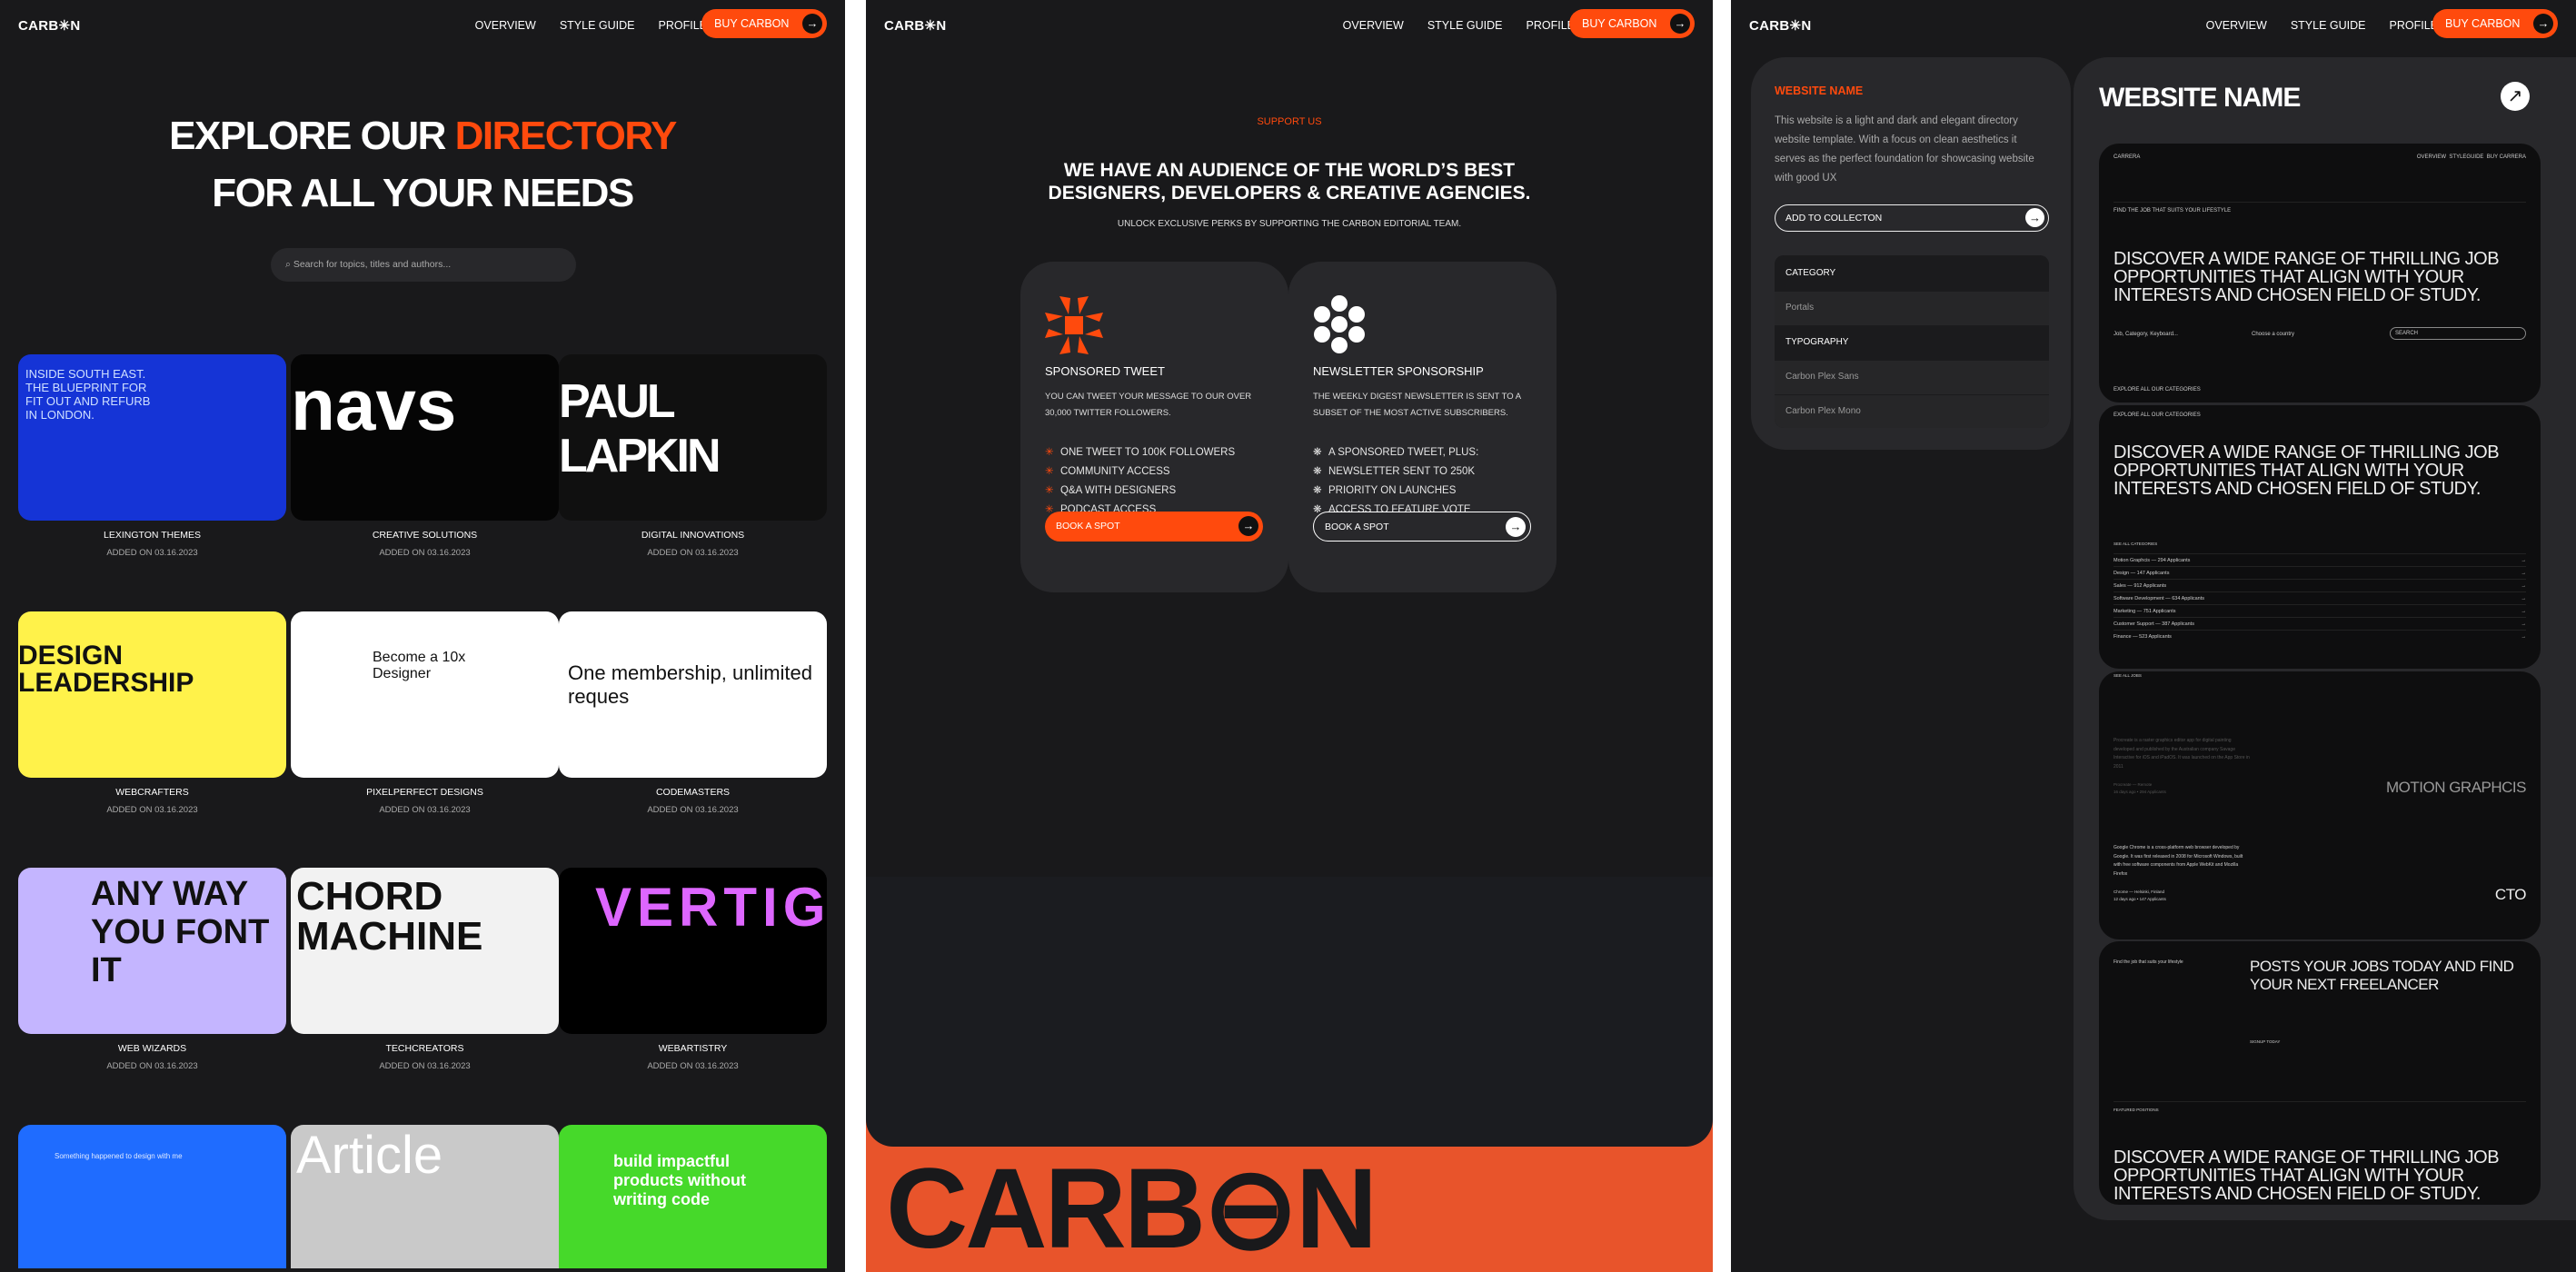 The height and width of the screenshot is (1272, 2576). What do you see at coordinates (119, 1156) in the screenshot?
I see `thumbnail-text: Something happened to design with me` at bounding box center [119, 1156].